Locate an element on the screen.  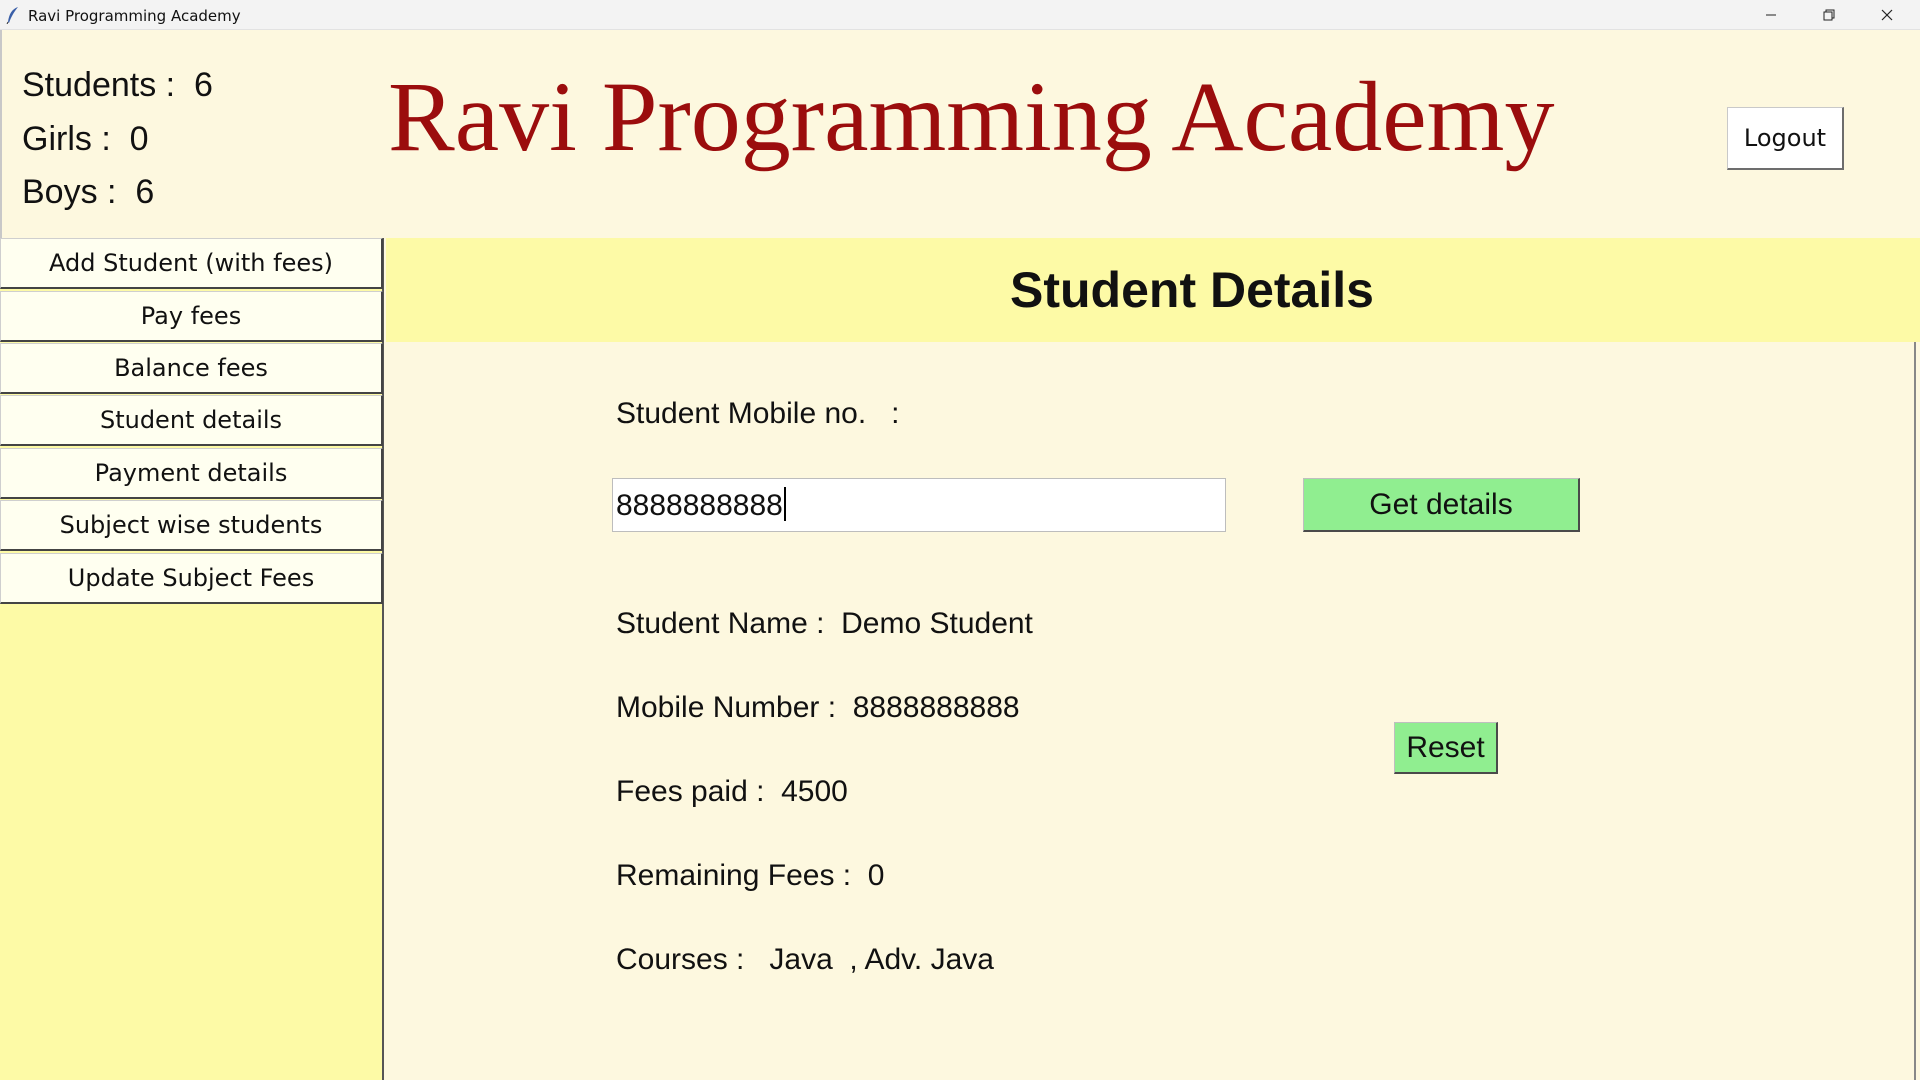
mobile-input: 8888888888 is located at coordinates (919, 505).